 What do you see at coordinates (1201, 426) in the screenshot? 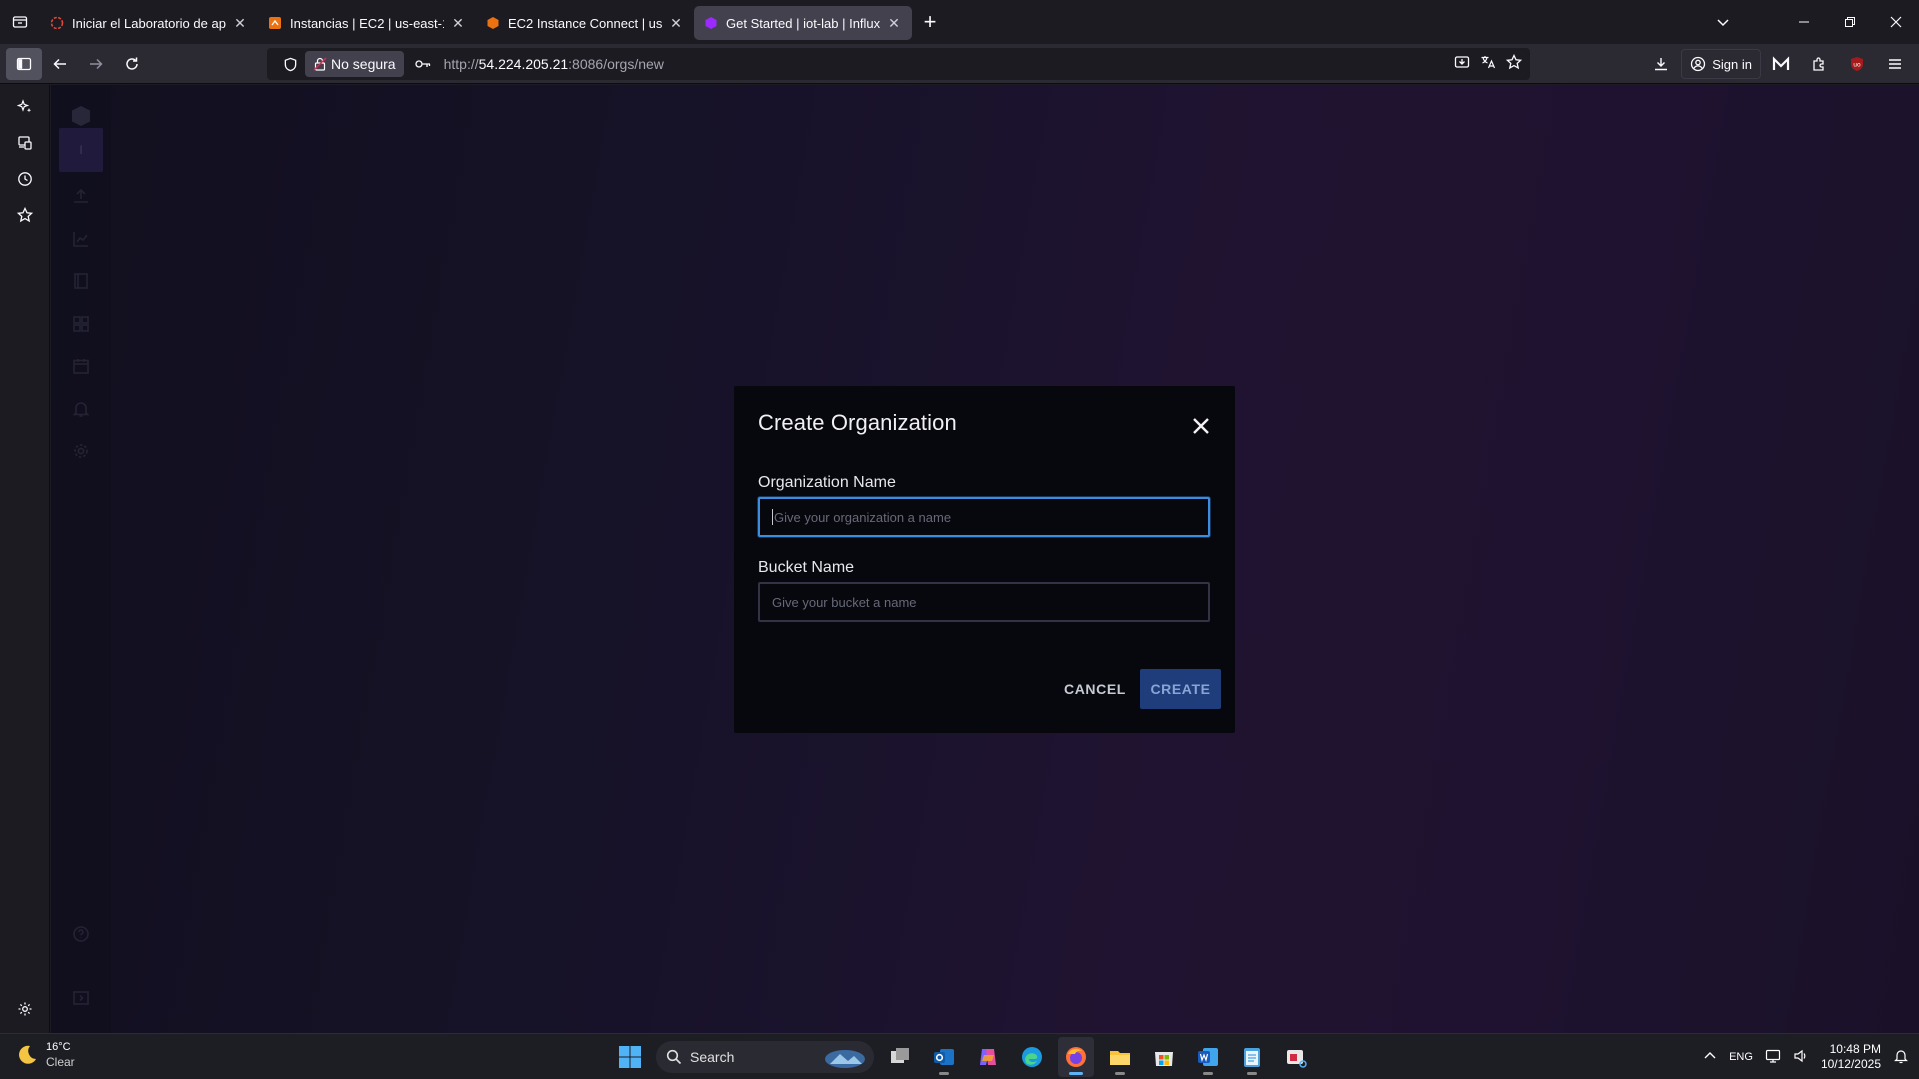
I see `close-dialog-button` at bounding box center [1201, 426].